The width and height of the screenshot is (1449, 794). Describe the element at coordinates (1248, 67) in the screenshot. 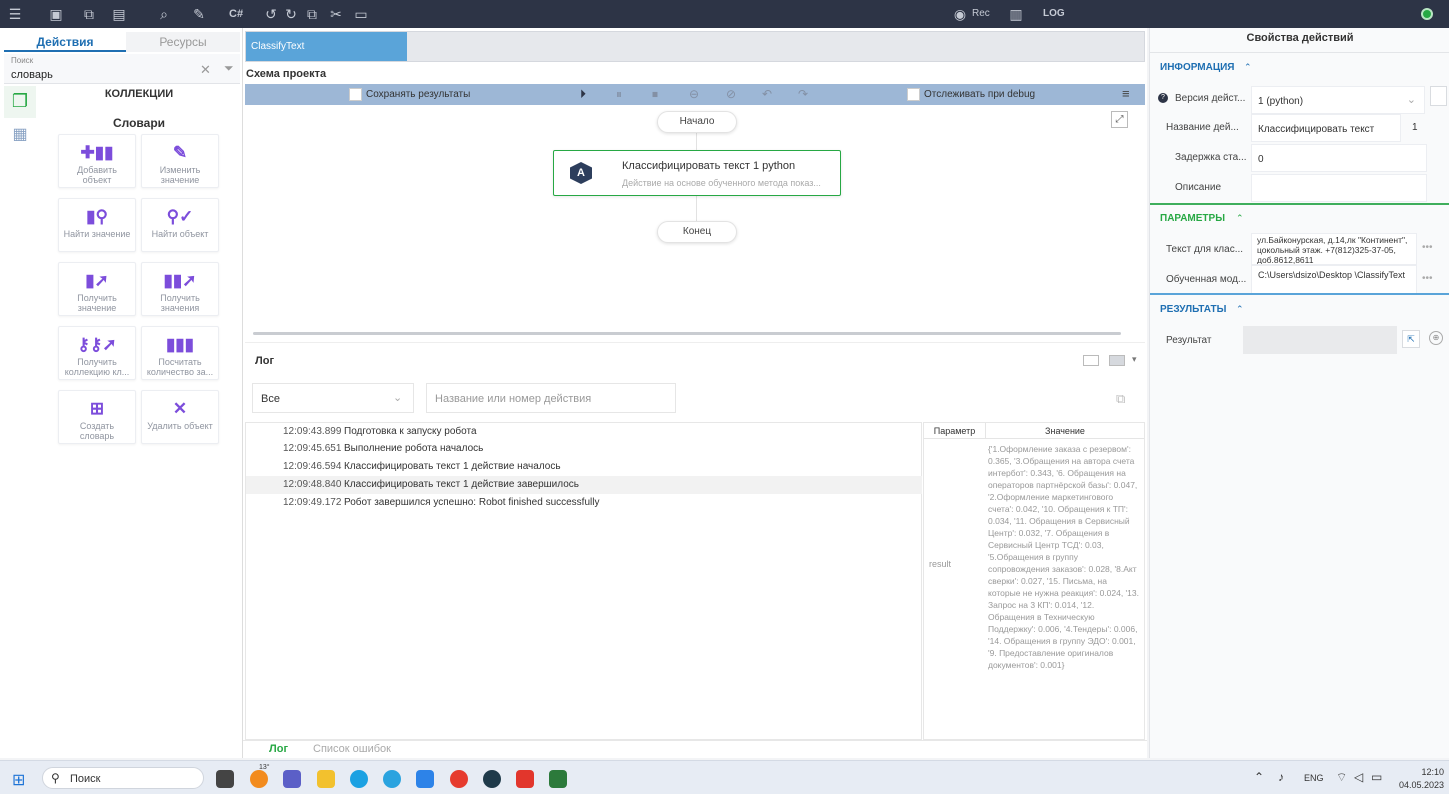

I see `info-collapse-icon: ⌃` at that location.